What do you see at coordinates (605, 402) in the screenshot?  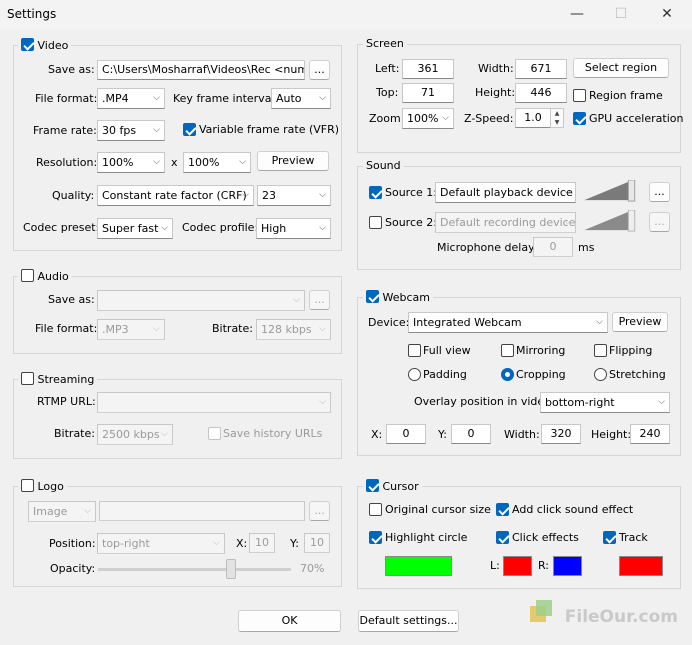 I see `overlay-position-select: bottom-right ⌵` at bounding box center [605, 402].